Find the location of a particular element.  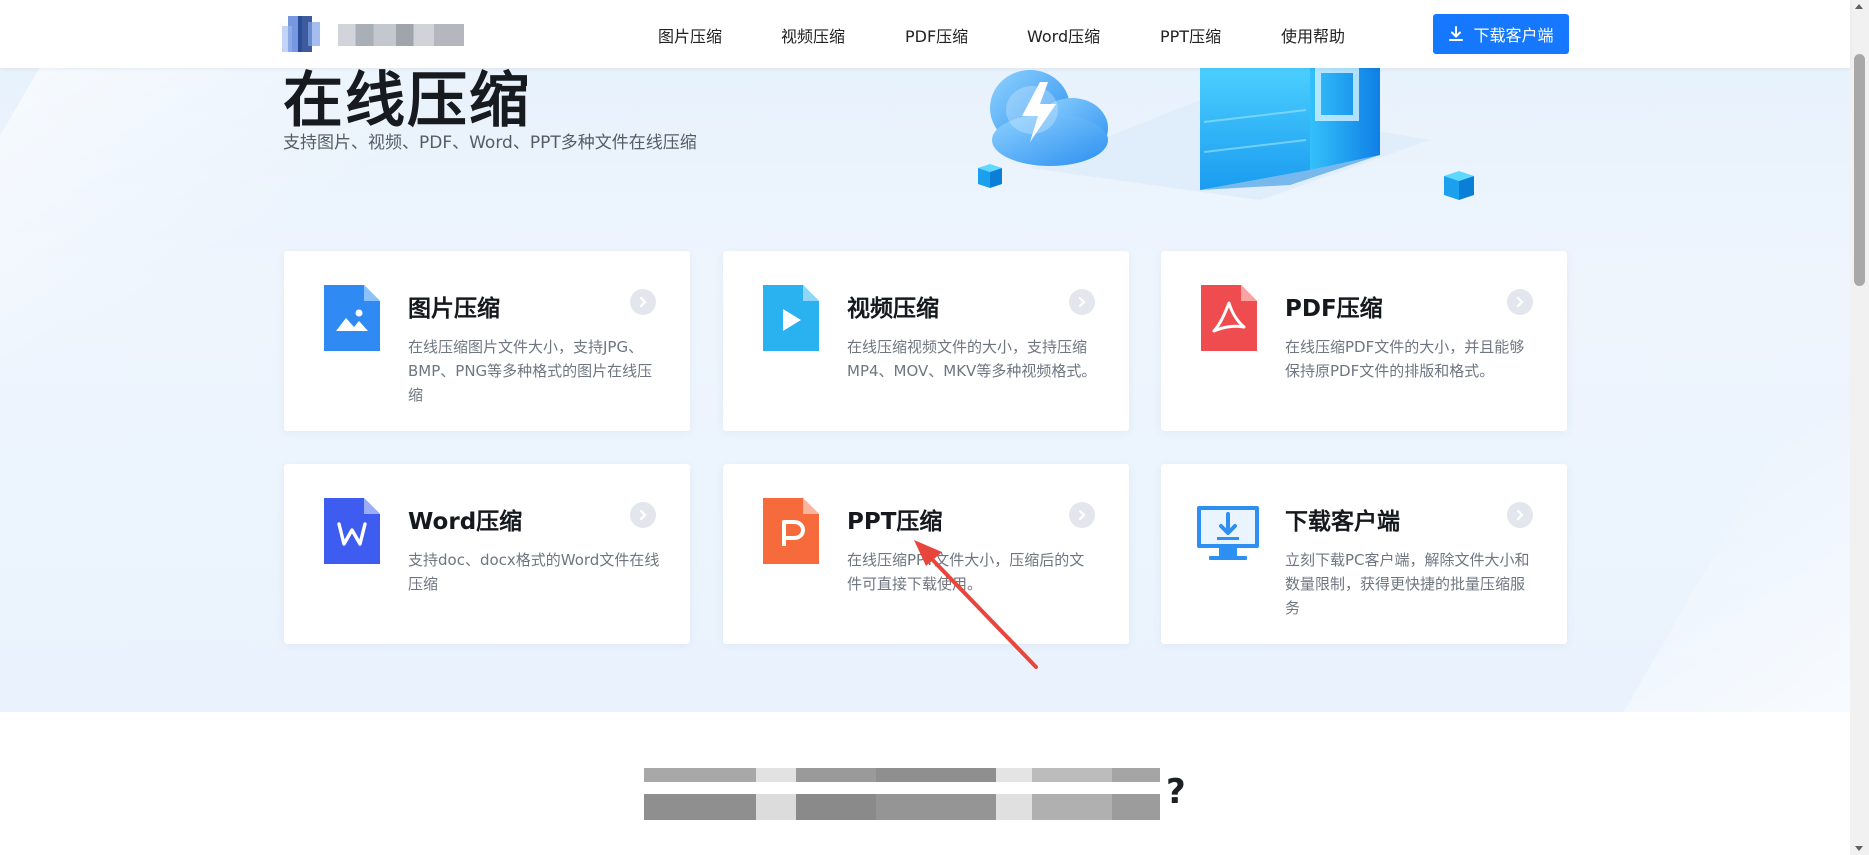

nav-video-compress: 视频压缩 is located at coordinates (813, 35).